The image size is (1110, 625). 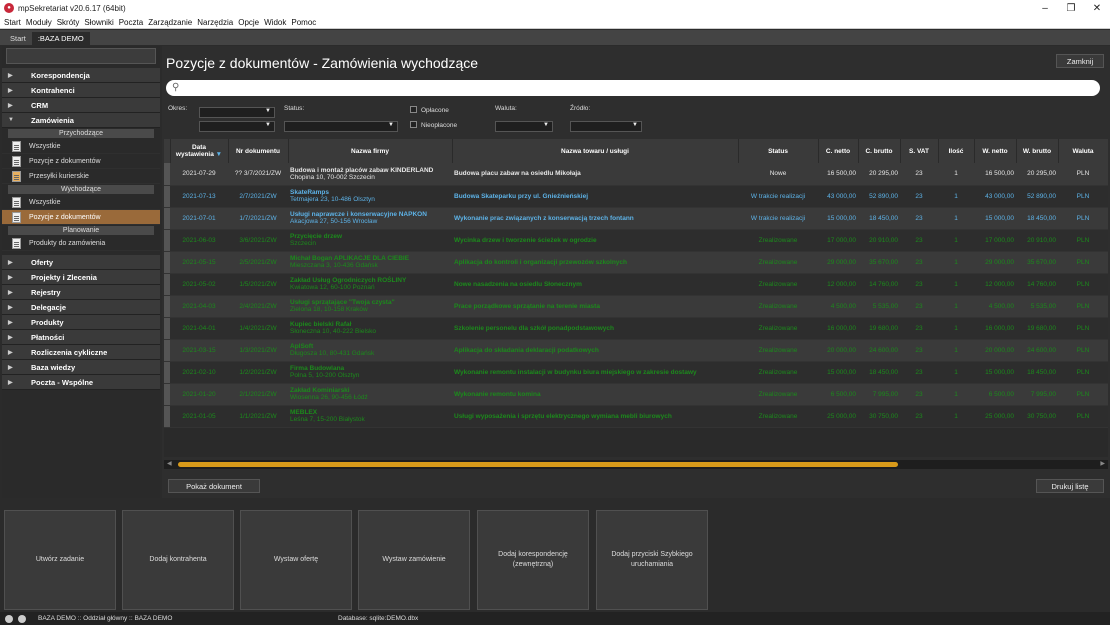 I want to click on sidebar-item-courier: Przesyłki kurierskie, so click(x=81, y=176).